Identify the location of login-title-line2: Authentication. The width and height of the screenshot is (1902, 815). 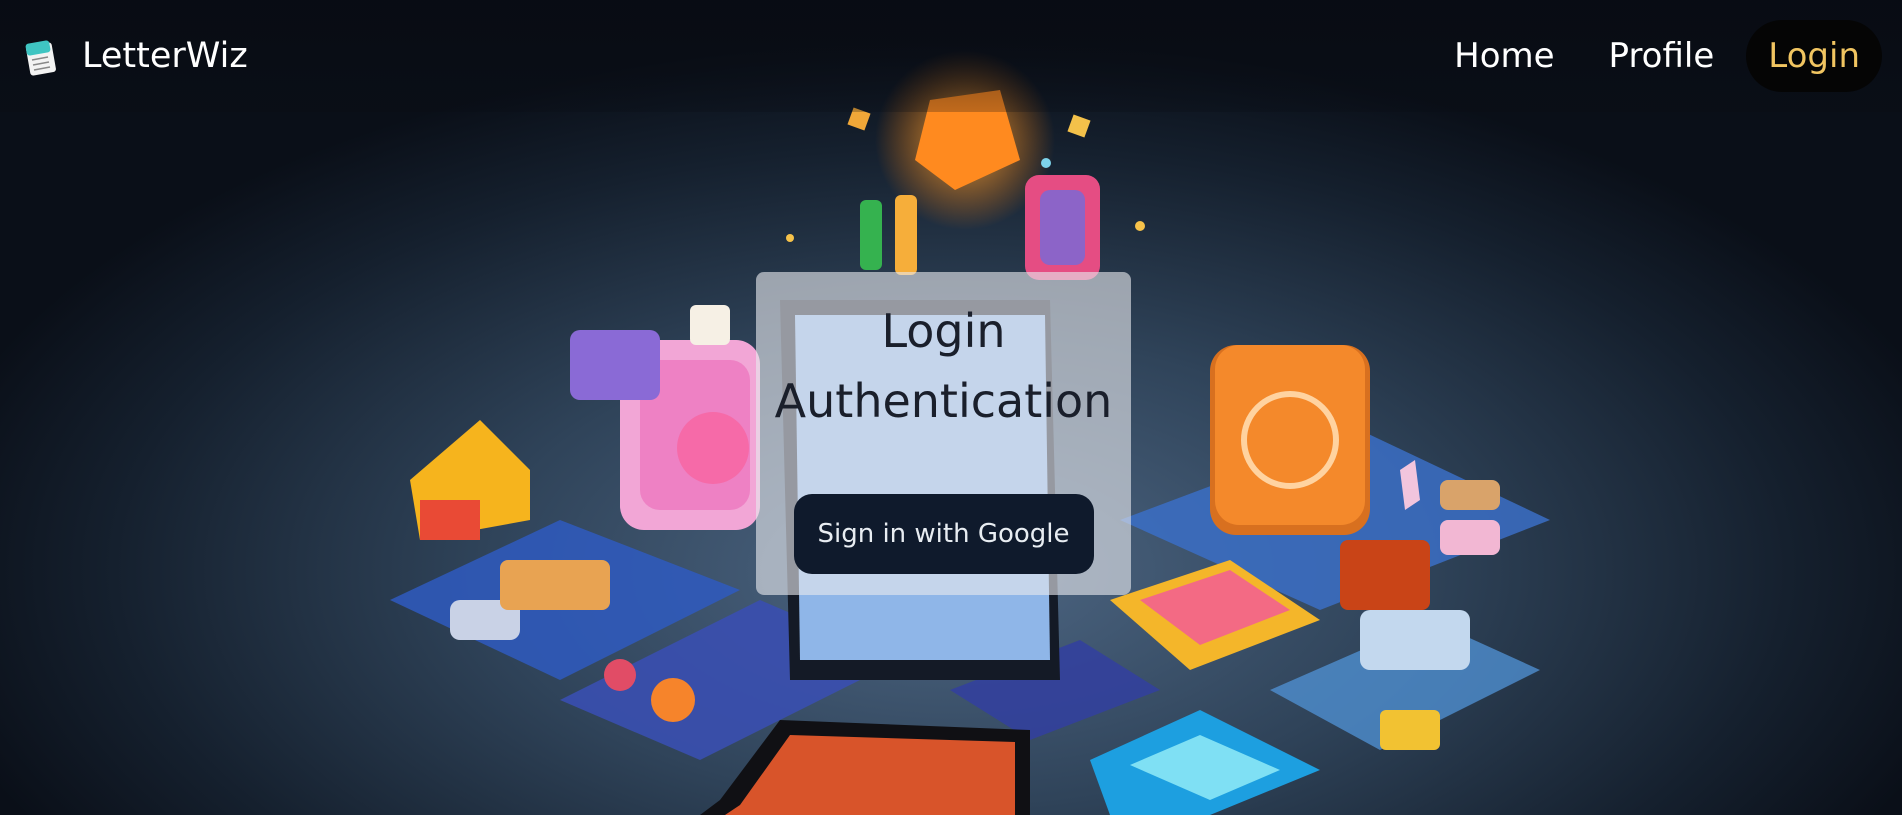
(943, 401).